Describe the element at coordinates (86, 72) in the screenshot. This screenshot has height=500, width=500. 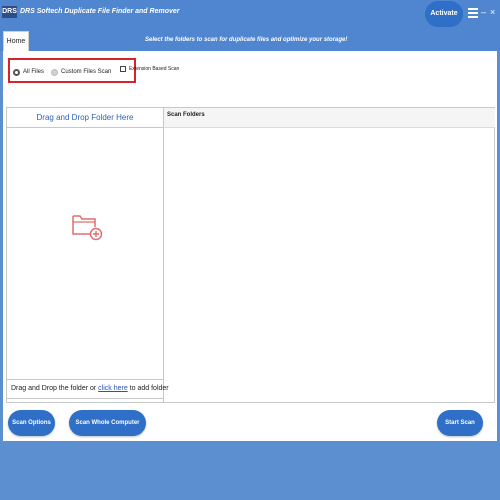
I see `radio-custom-files-scan-label: Custom Files Scan` at that location.